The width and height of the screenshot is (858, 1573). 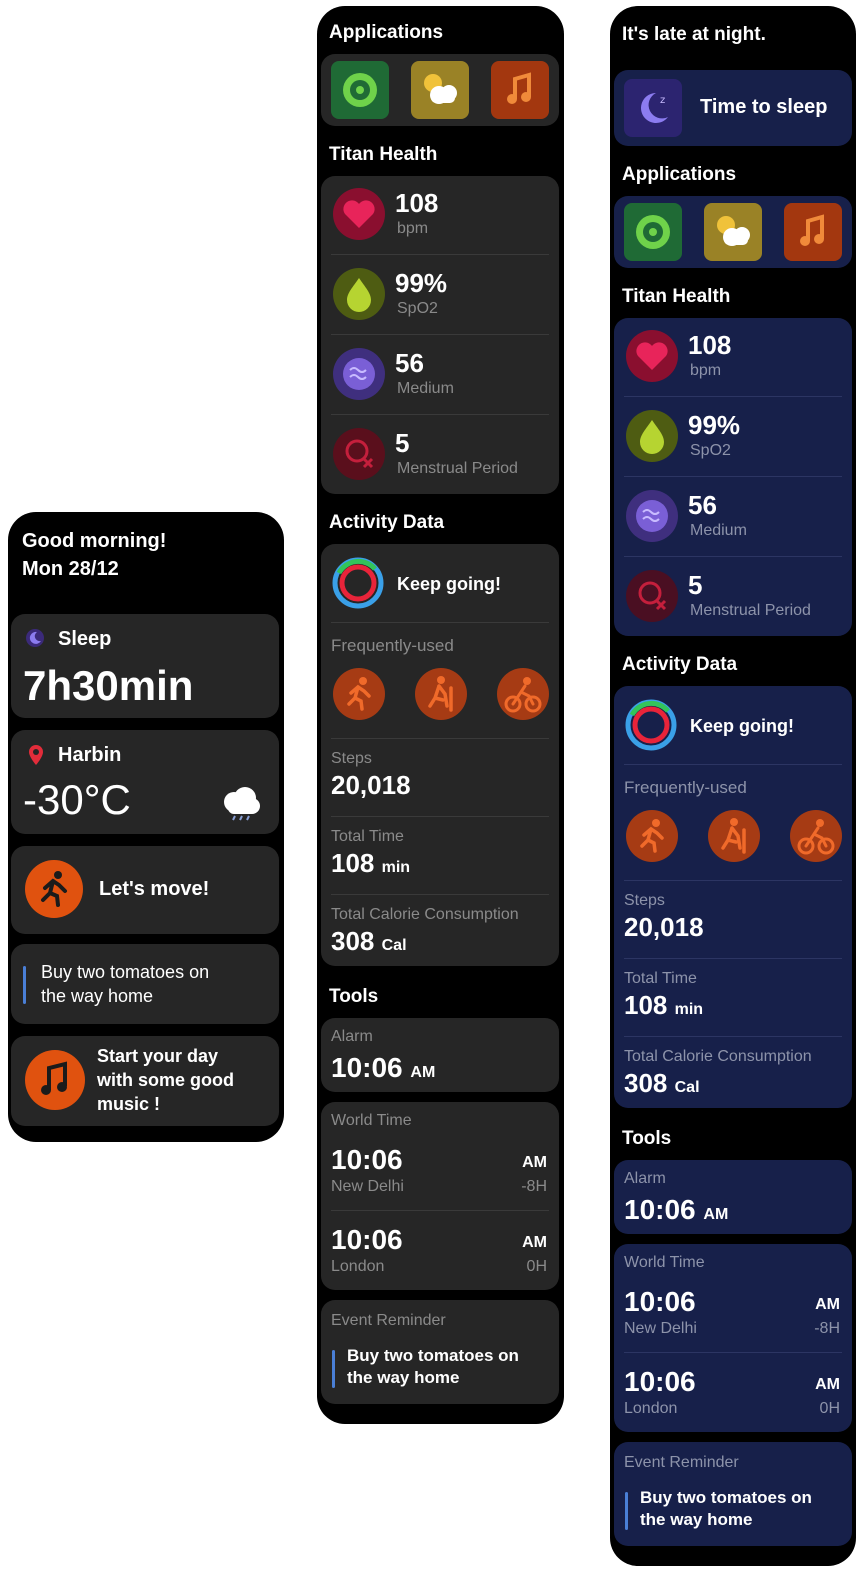 I want to click on night-header: It's late at night., so click(x=694, y=34).